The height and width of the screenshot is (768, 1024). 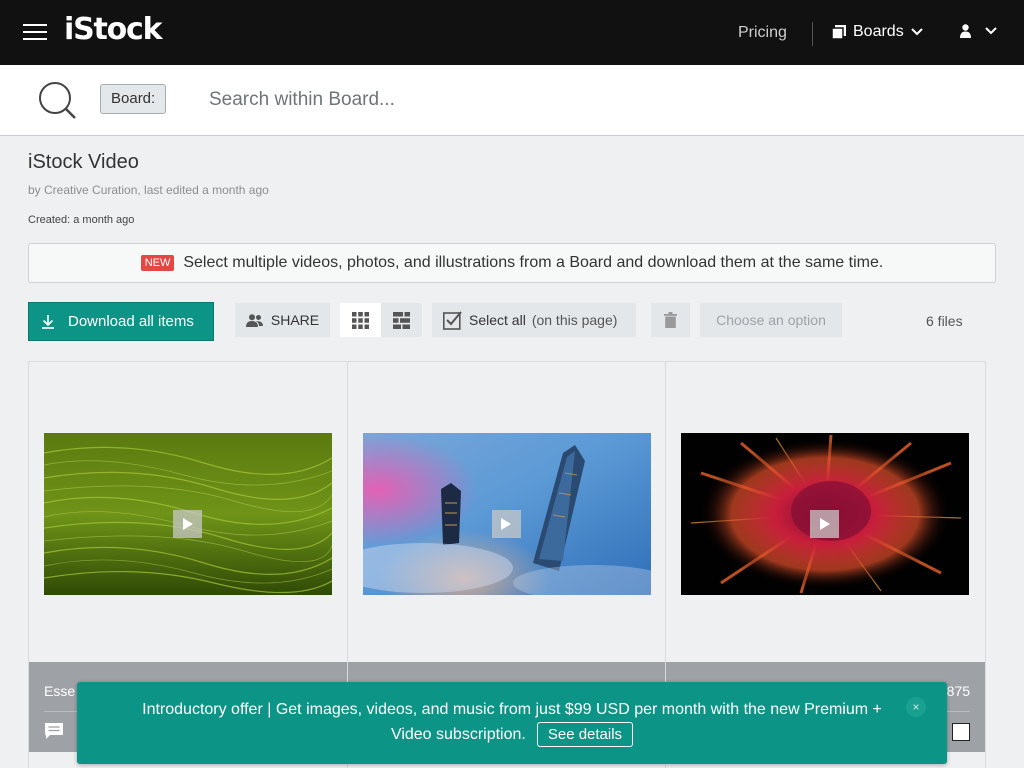 I want to click on download-all-label: Download all items, so click(x=131, y=321).